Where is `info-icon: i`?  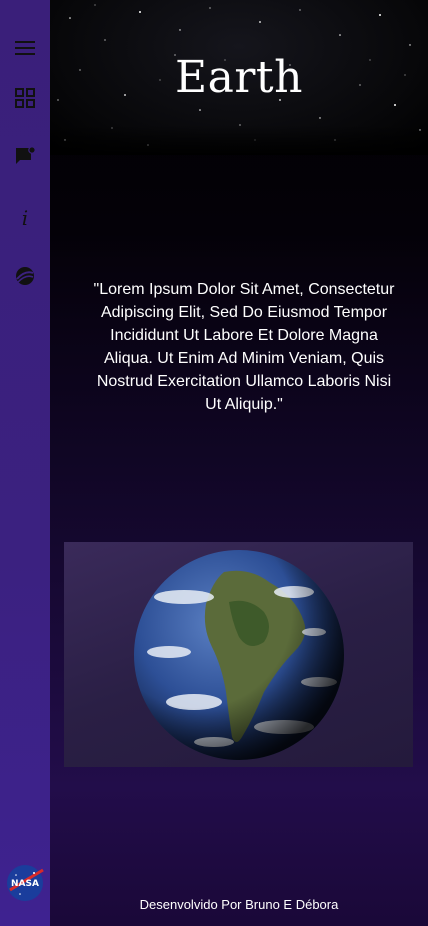 info-icon: i is located at coordinates (25, 218).